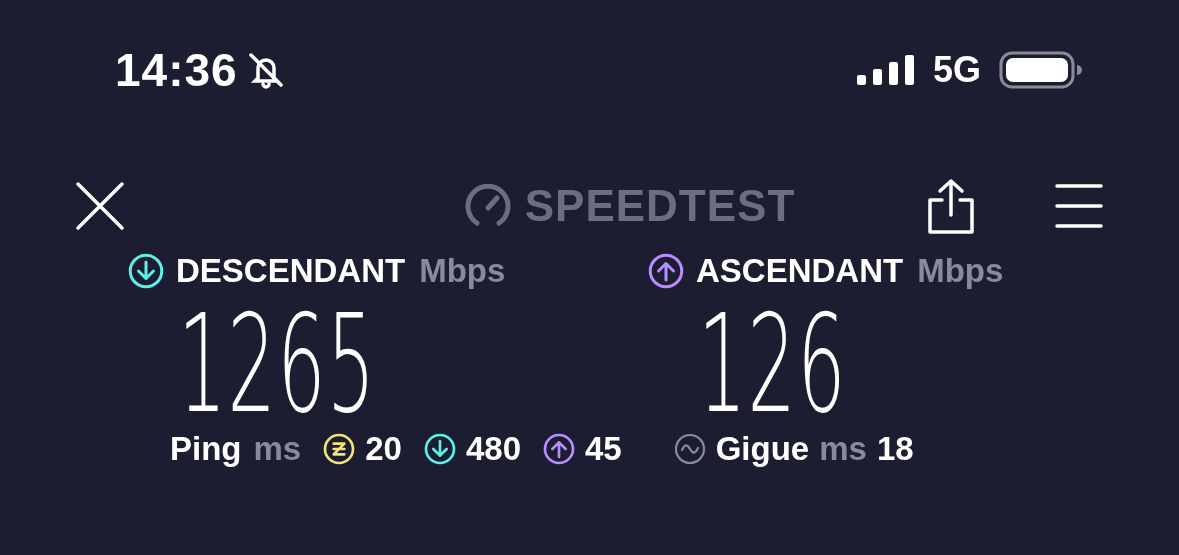 The width and height of the screenshot is (1179, 555). I want to click on menu-button, so click(1079, 206).